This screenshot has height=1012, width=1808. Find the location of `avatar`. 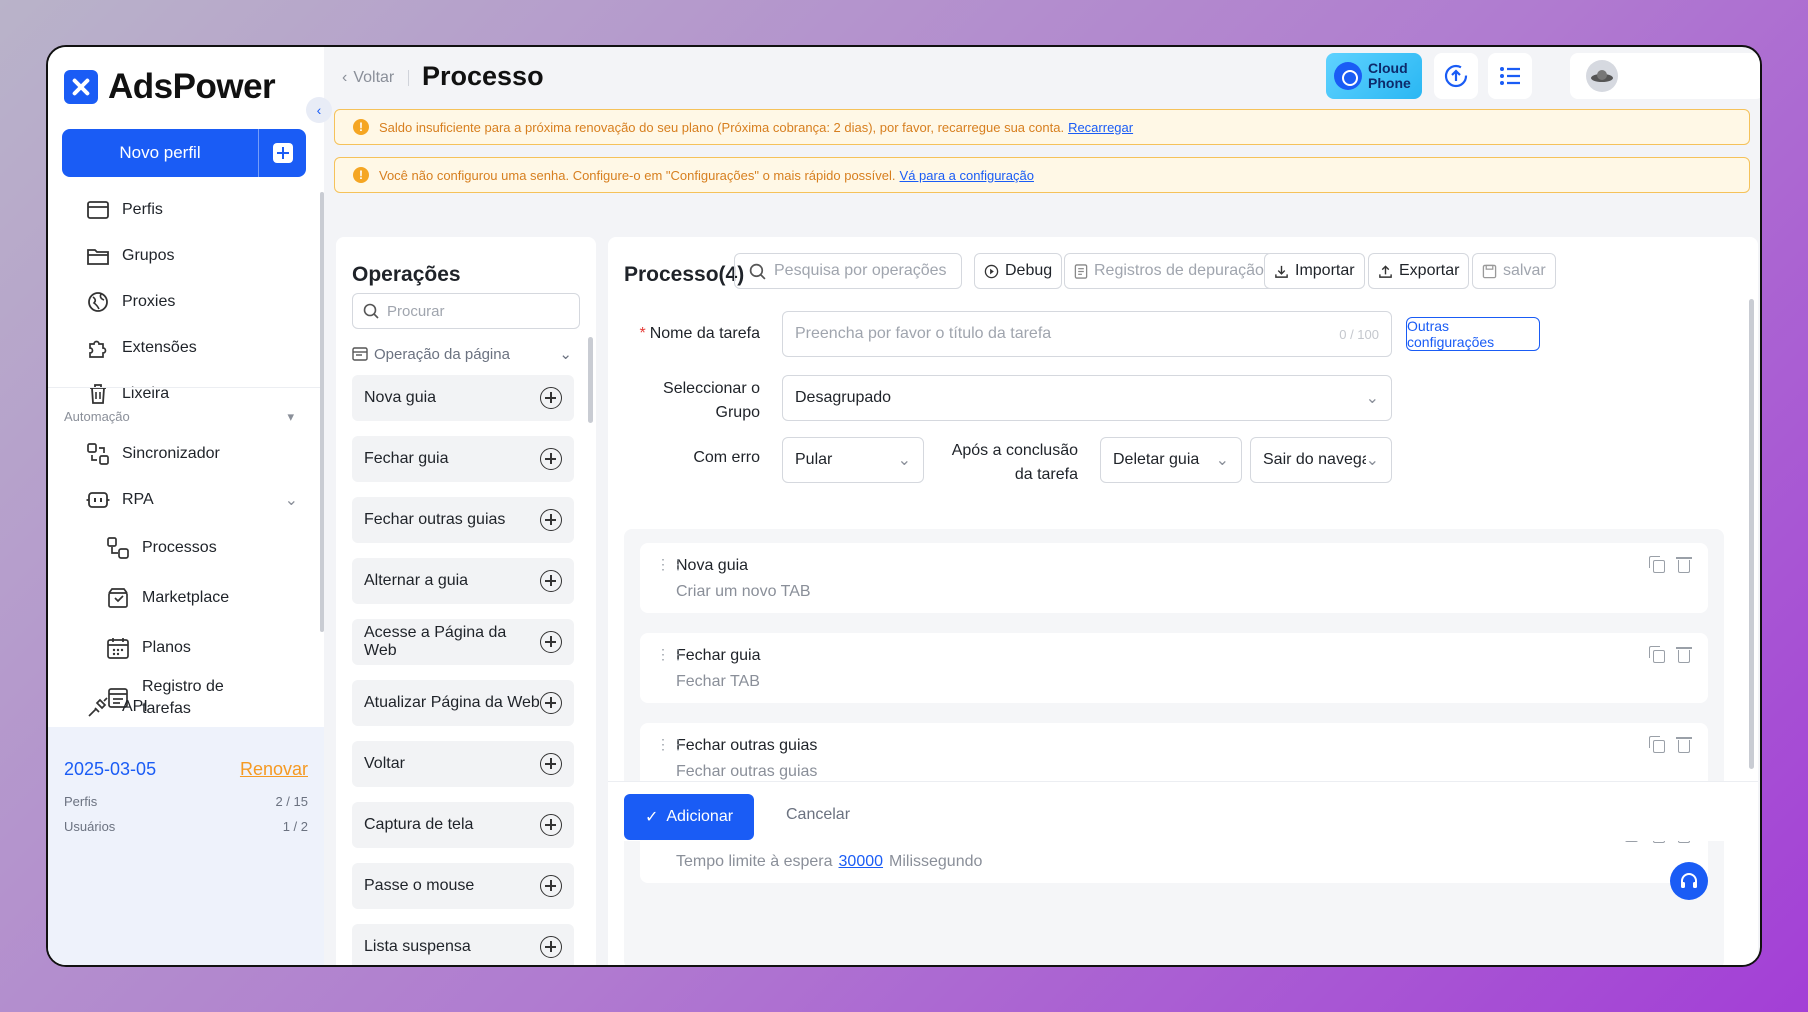

avatar is located at coordinates (1602, 76).